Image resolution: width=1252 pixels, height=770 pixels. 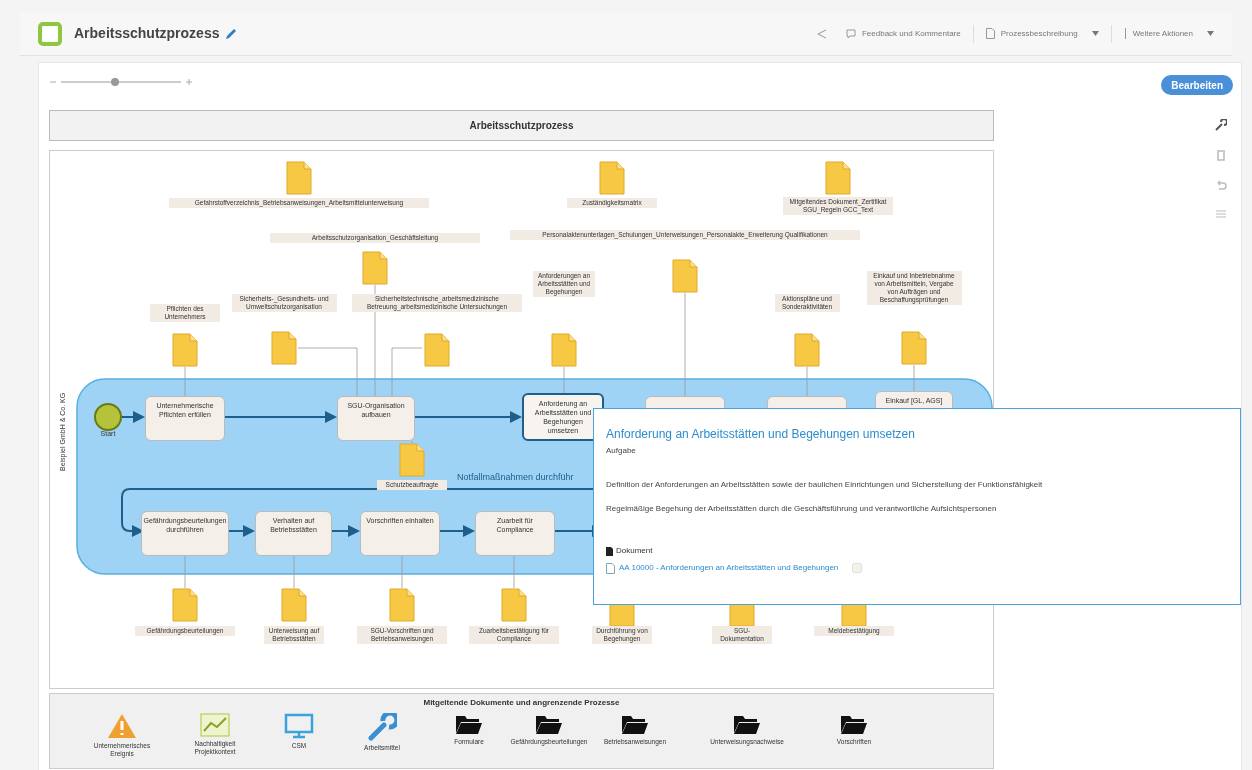 What do you see at coordinates (299, 726) in the screenshot?
I see `monitor-icon` at bounding box center [299, 726].